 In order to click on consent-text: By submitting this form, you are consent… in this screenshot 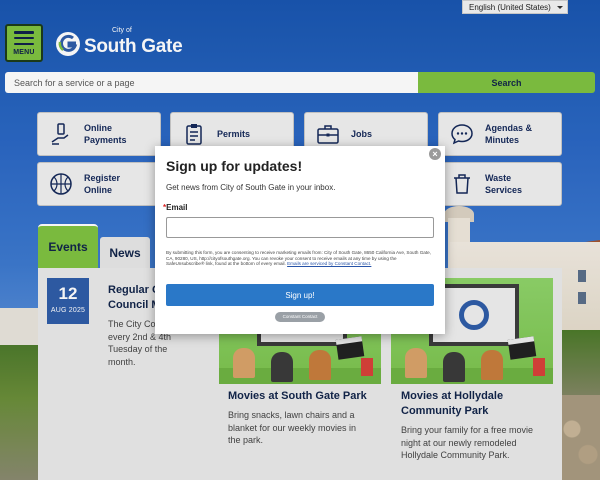, I will do `click(298, 258)`.